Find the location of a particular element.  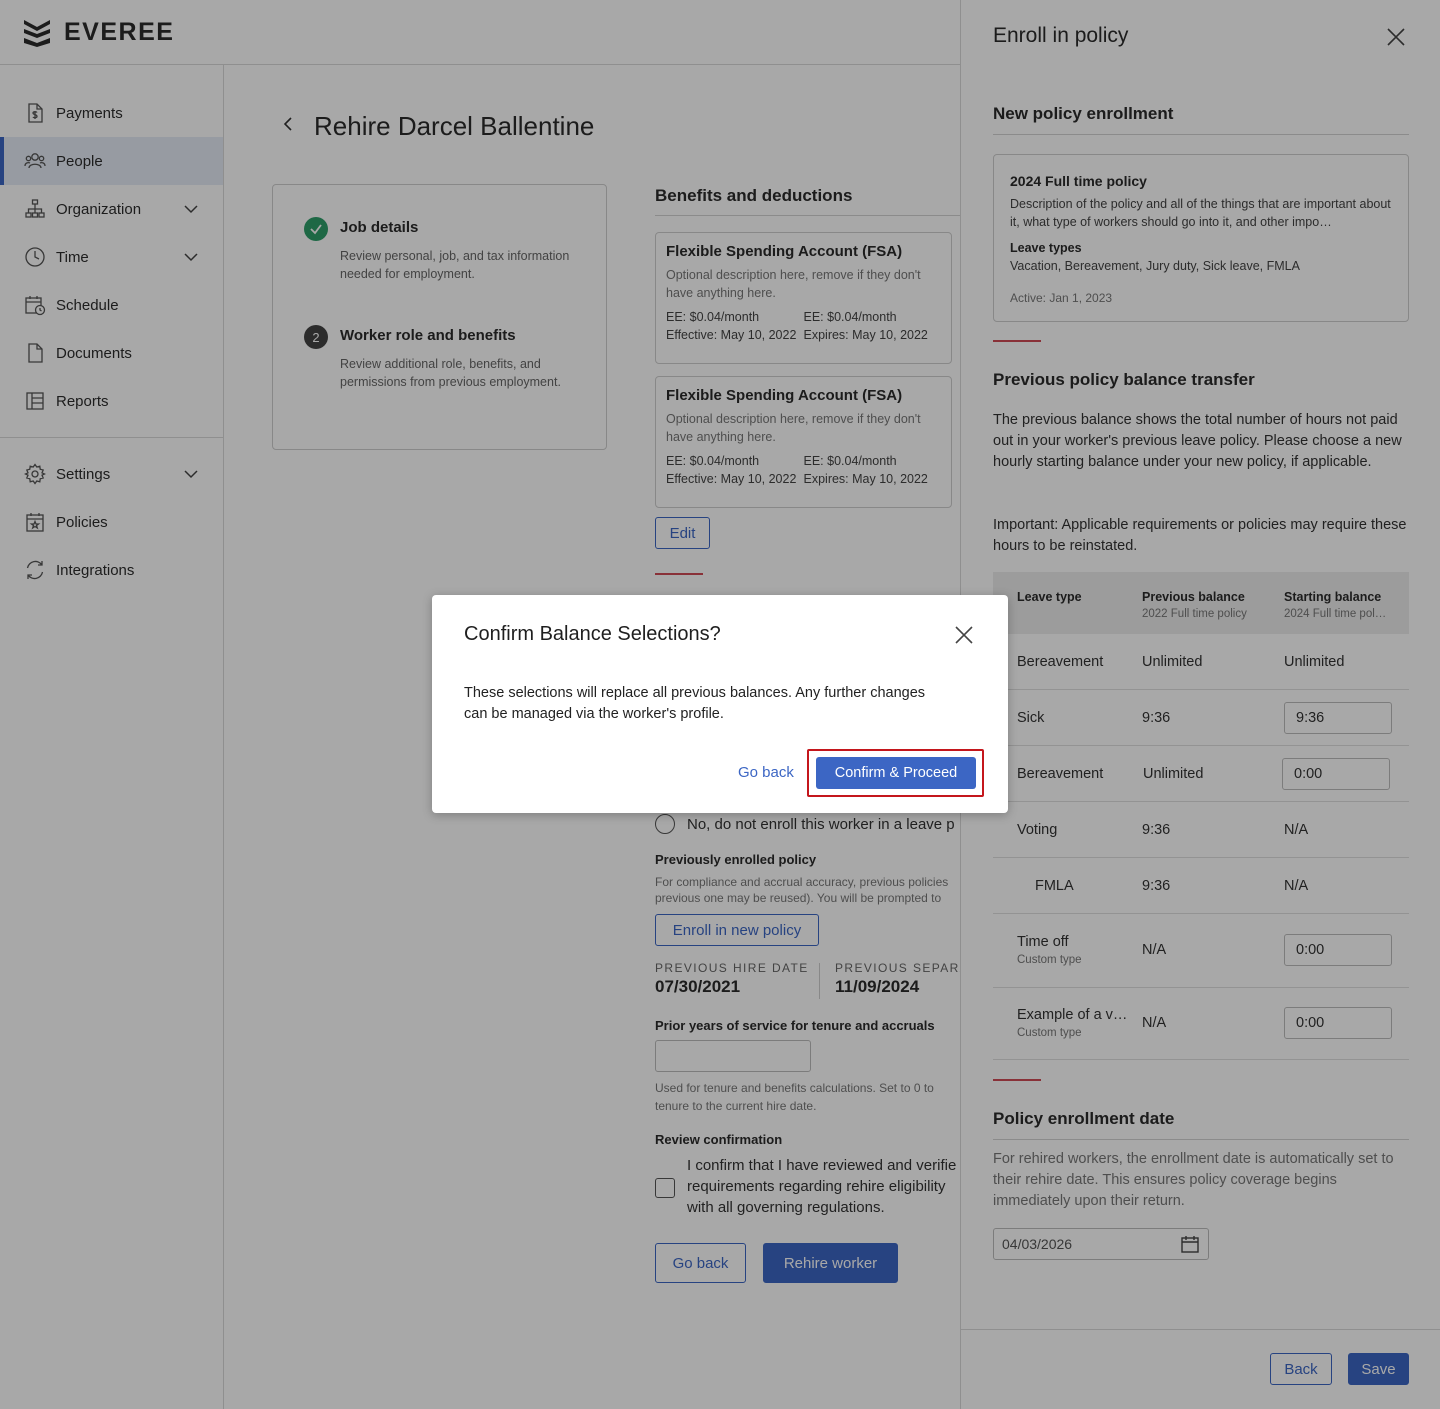

modal-go-back-link: Go back is located at coordinates (766, 772).